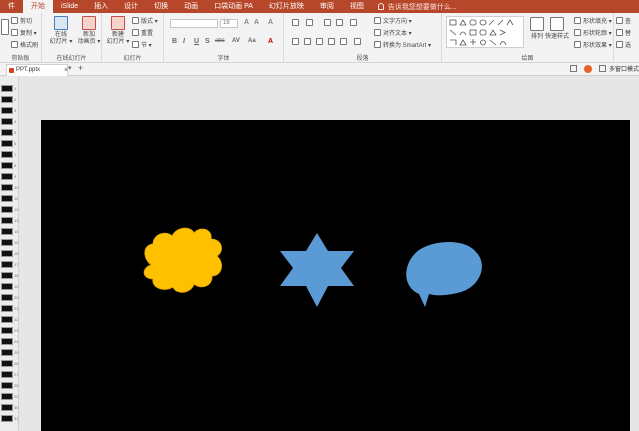 This screenshot has height=431, width=639. I want to click on clear-format-icon: A, so click(270, 22).